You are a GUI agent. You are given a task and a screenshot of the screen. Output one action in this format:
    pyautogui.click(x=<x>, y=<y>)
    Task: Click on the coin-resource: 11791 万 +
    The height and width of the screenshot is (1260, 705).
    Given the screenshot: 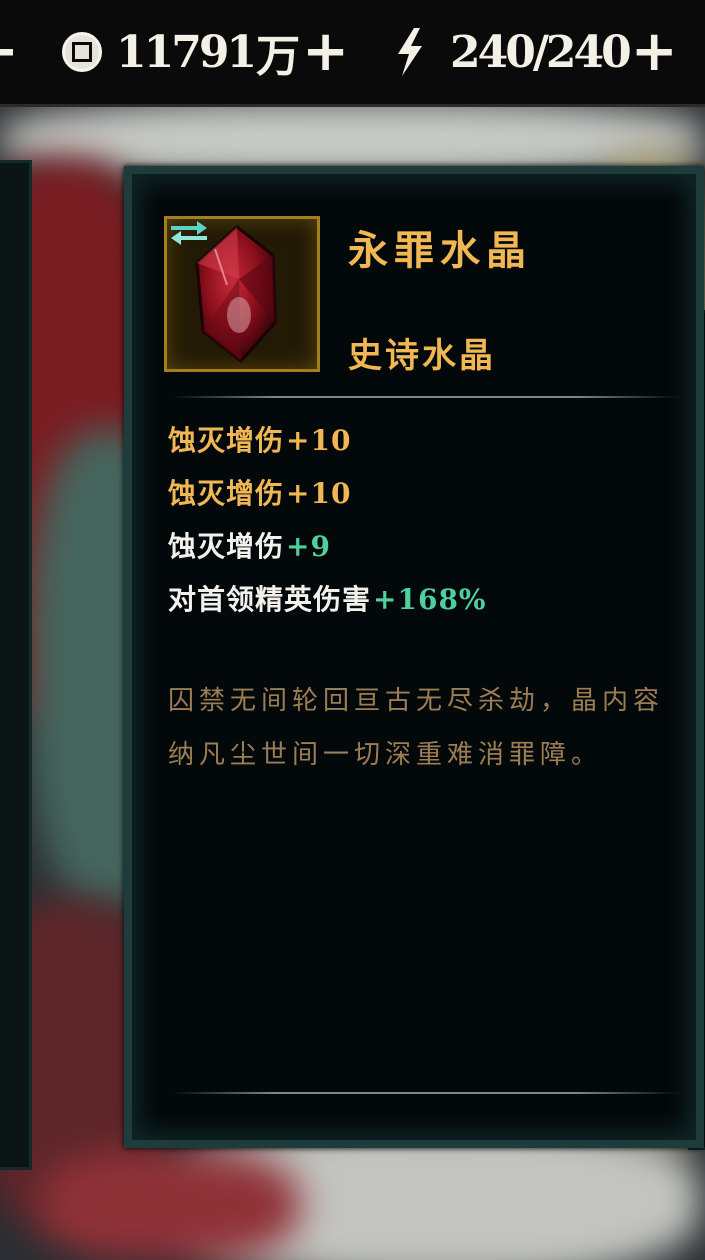 What is the action you would take?
    pyautogui.click(x=205, y=52)
    